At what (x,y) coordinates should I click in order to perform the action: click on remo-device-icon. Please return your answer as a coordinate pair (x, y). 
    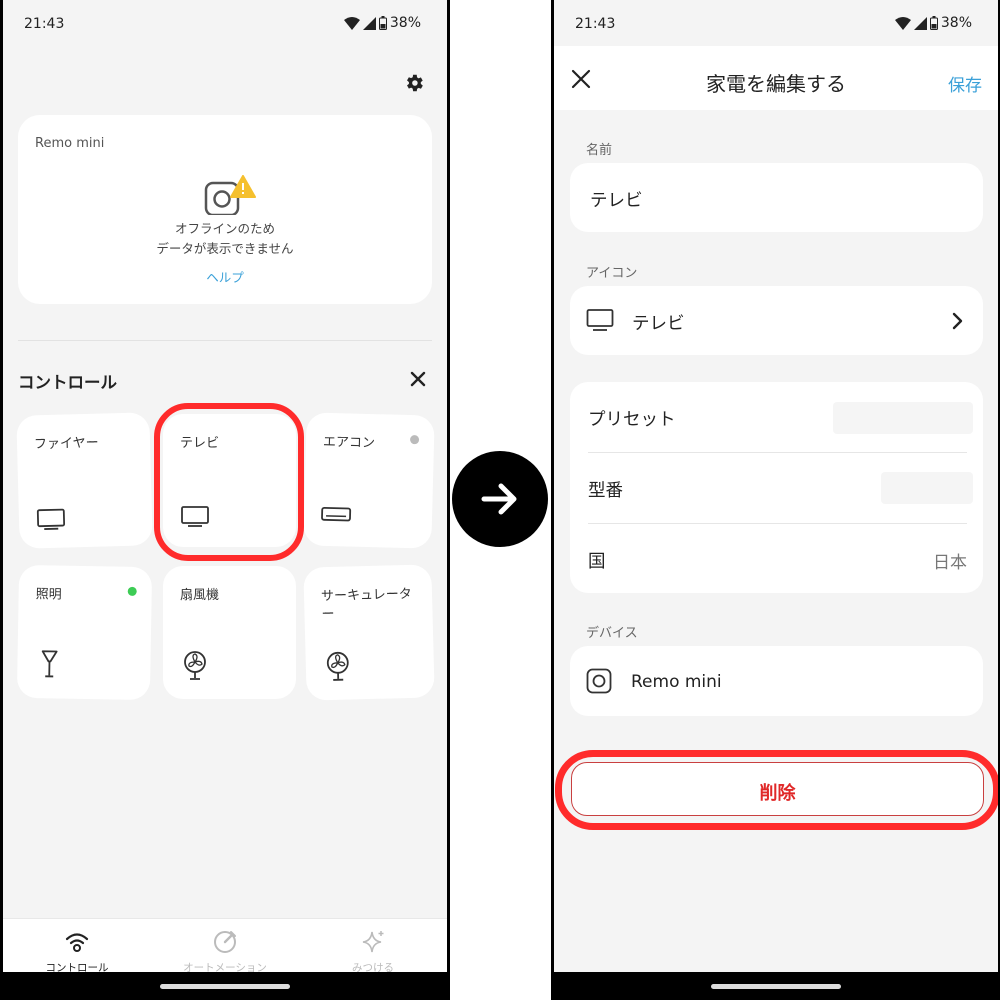
    Looking at the image, I should click on (599, 681).